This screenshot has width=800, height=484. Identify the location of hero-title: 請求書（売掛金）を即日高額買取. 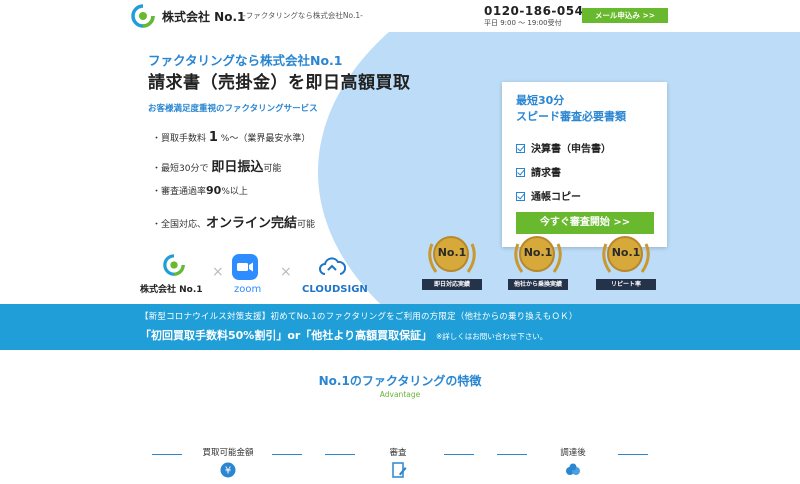
(279, 83).